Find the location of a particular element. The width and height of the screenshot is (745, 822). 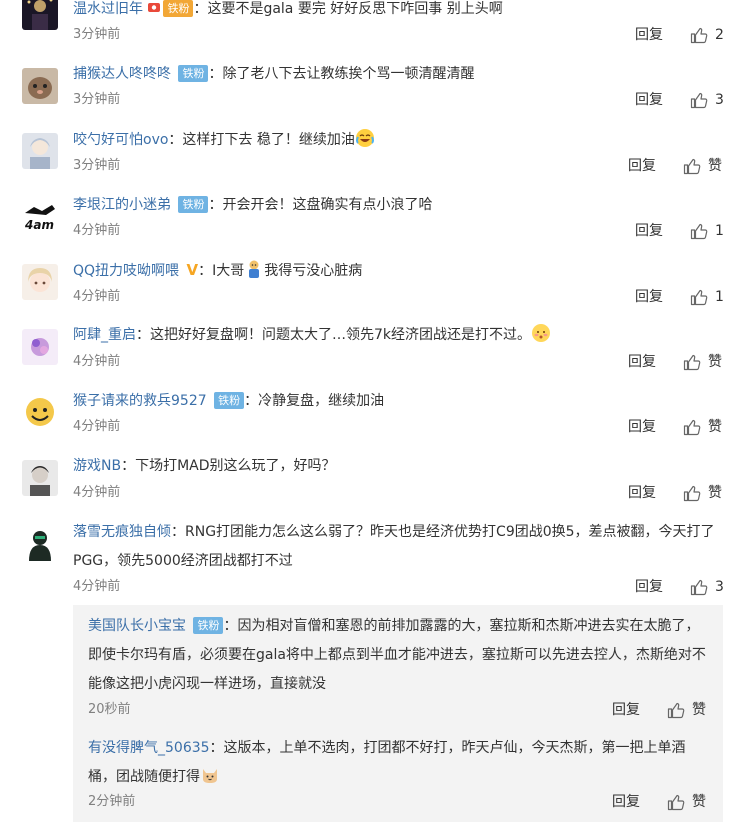

comment-text: 冷静复盘，继续加油 is located at coordinates (321, 401).